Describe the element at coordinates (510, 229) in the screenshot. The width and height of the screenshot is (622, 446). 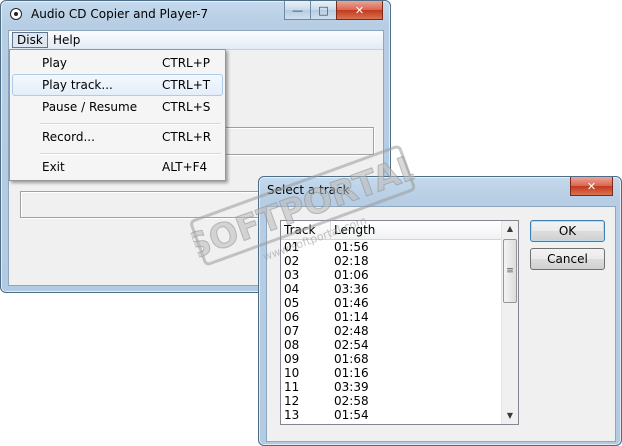
I see `scroll-up-arrow-icon: ▲` at that location.